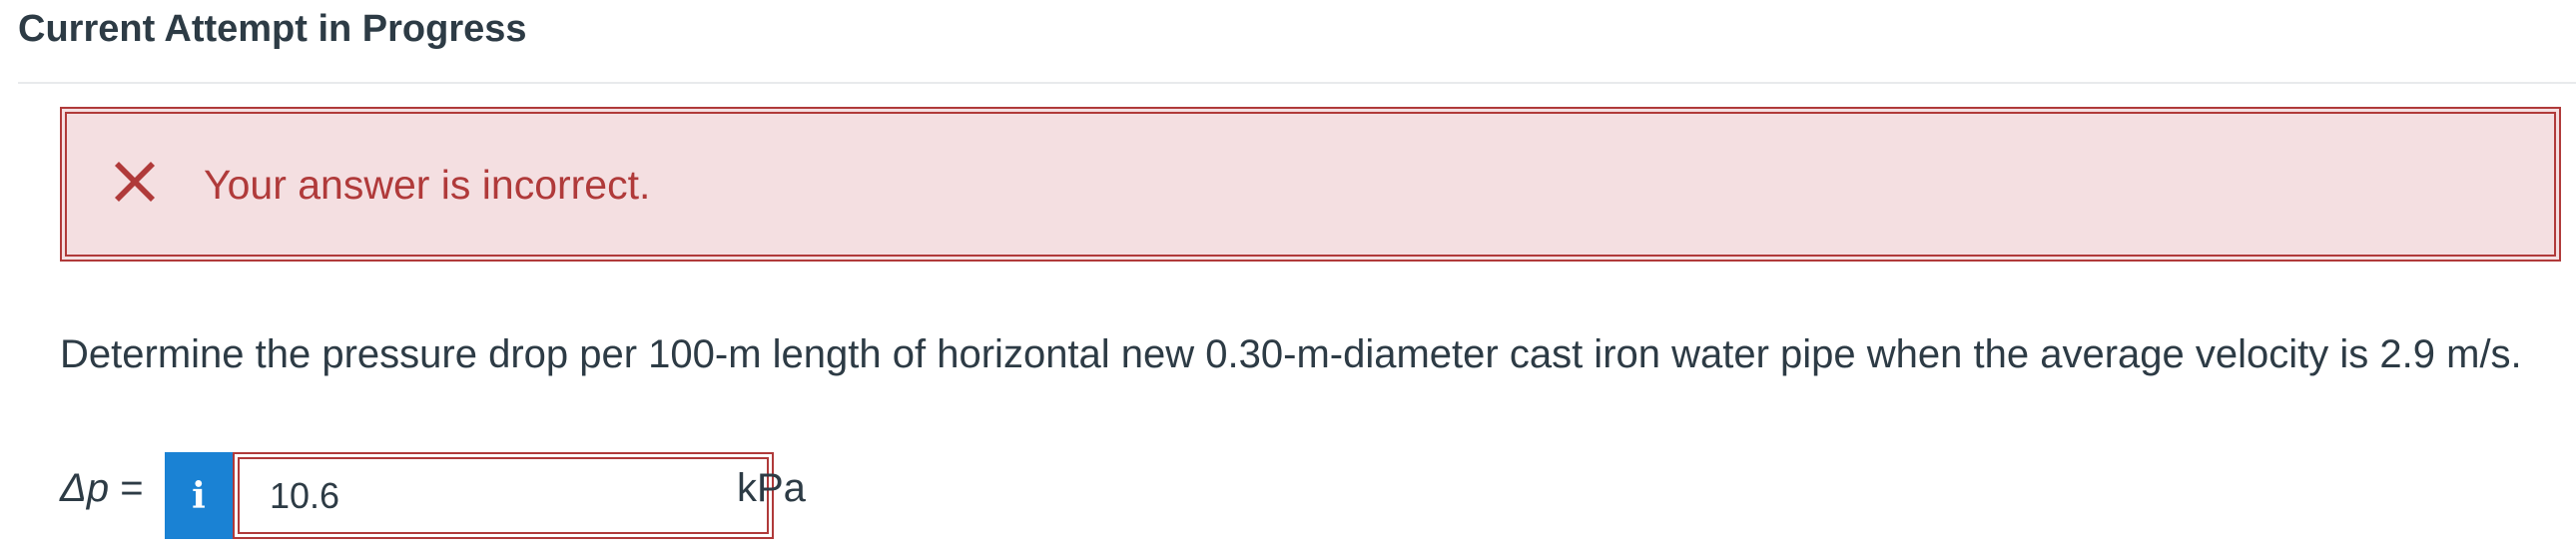 The height and width of the screenshot is (554, 2576). Describe the element at coordinates (772, 488) in the screenshot. I see `unit-label: kPa` at that location.